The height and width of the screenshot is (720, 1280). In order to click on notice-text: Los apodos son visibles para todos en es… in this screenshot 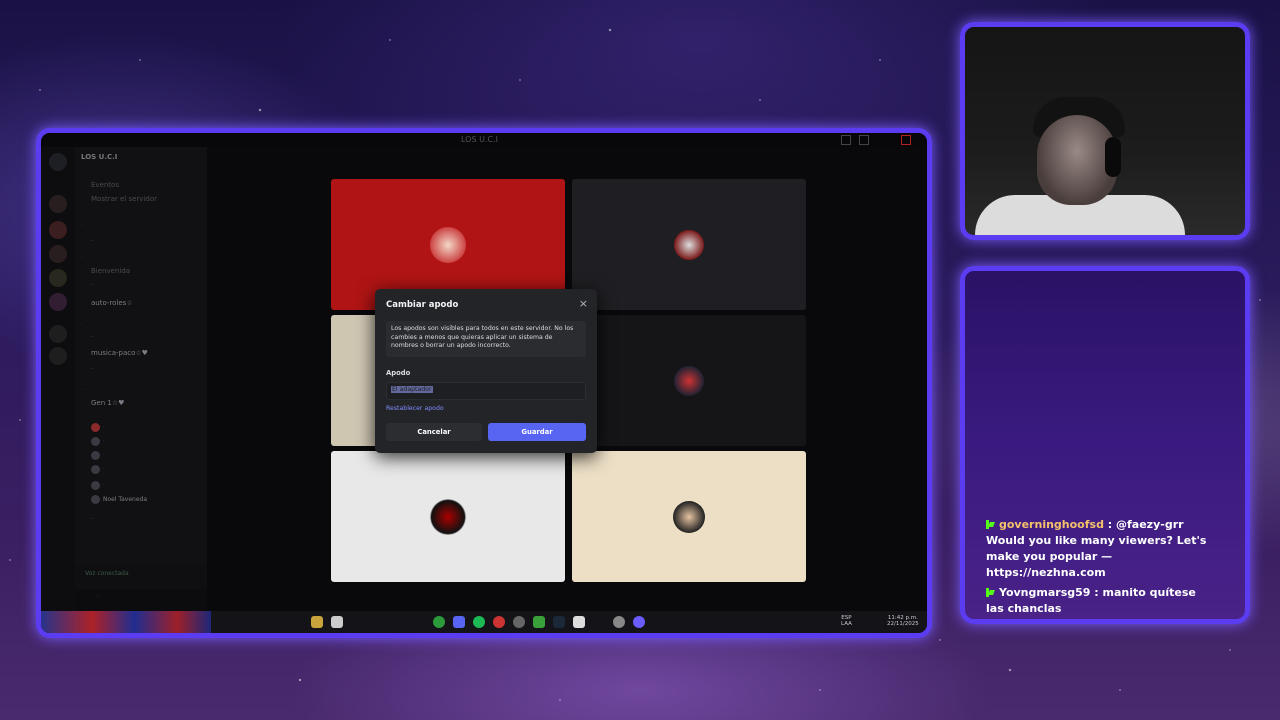, I will do `click(482, 337)`.